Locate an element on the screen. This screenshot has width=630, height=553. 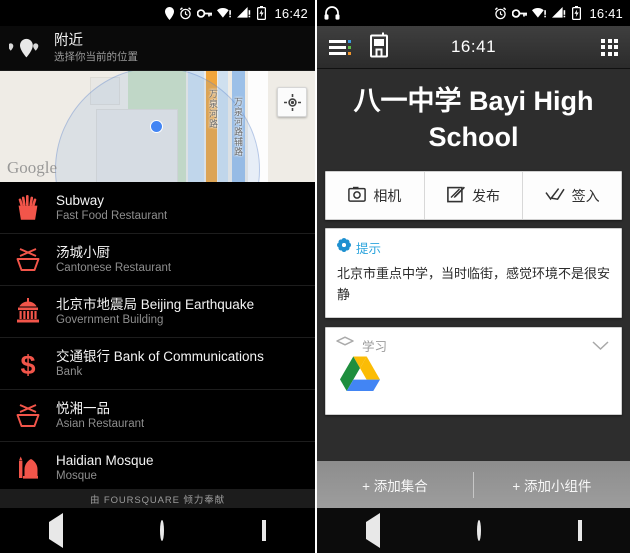
tip-flower-icon is located at coordinates (344, 247).